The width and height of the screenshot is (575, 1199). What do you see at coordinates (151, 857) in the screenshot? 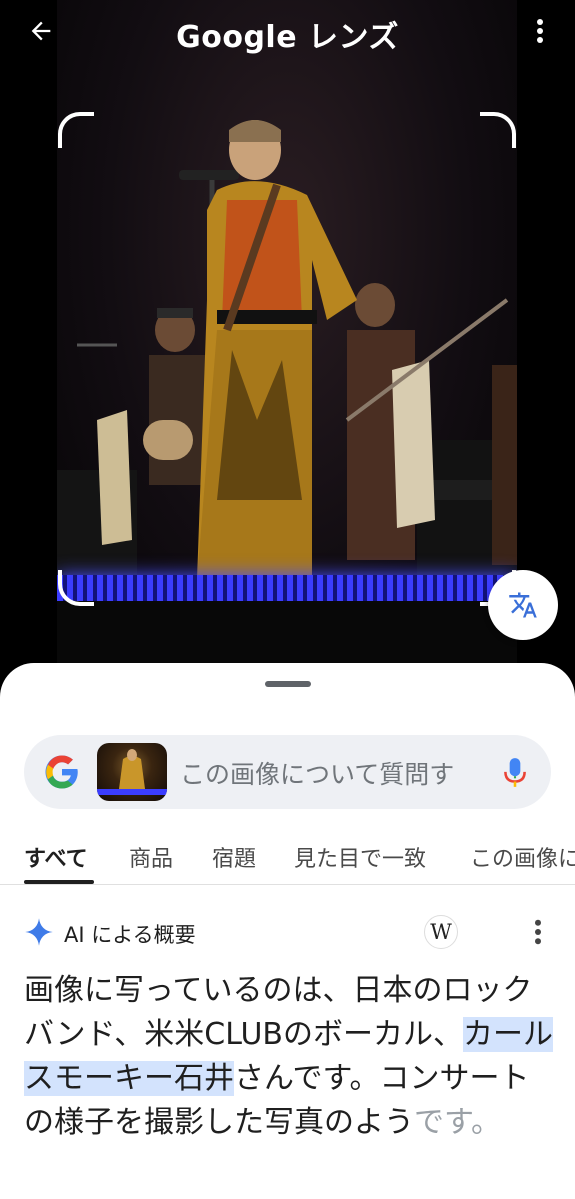
I see `tab-products: 商品` at bounding box center [151, 857].